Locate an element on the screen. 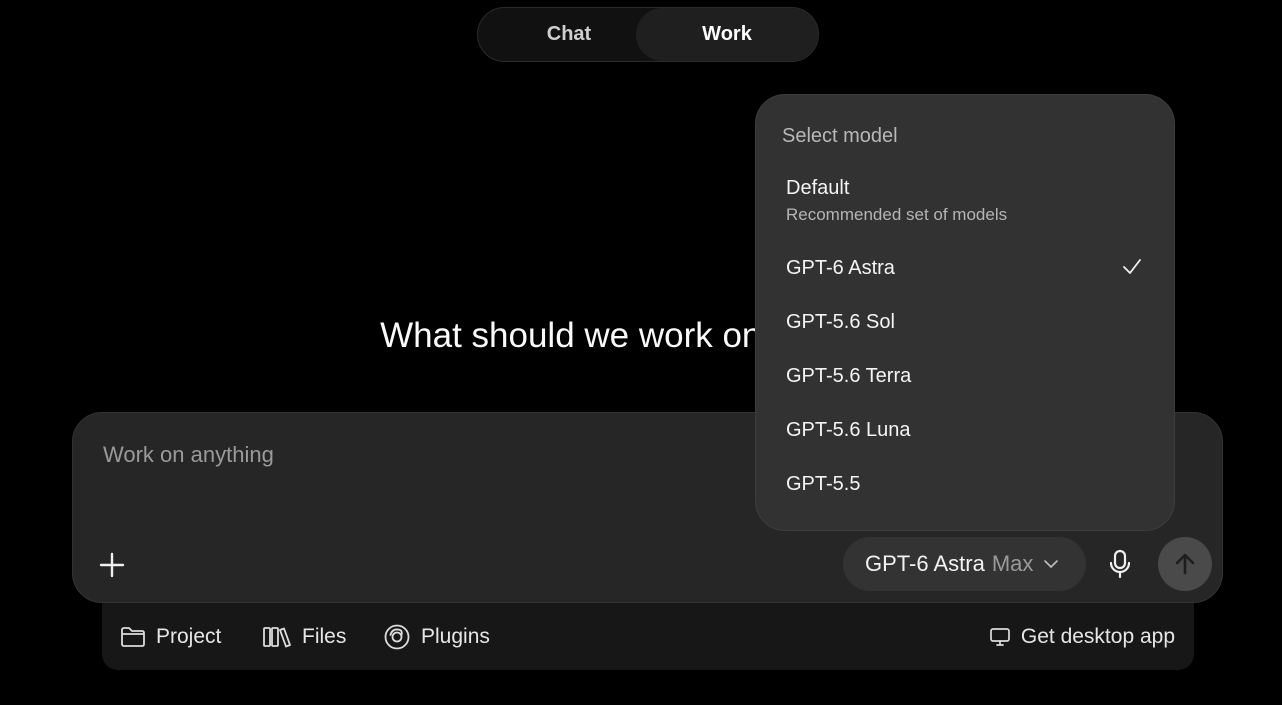 This screenshot has height=705, width=1282. microphone-button is located at coordinates (1120, 564).